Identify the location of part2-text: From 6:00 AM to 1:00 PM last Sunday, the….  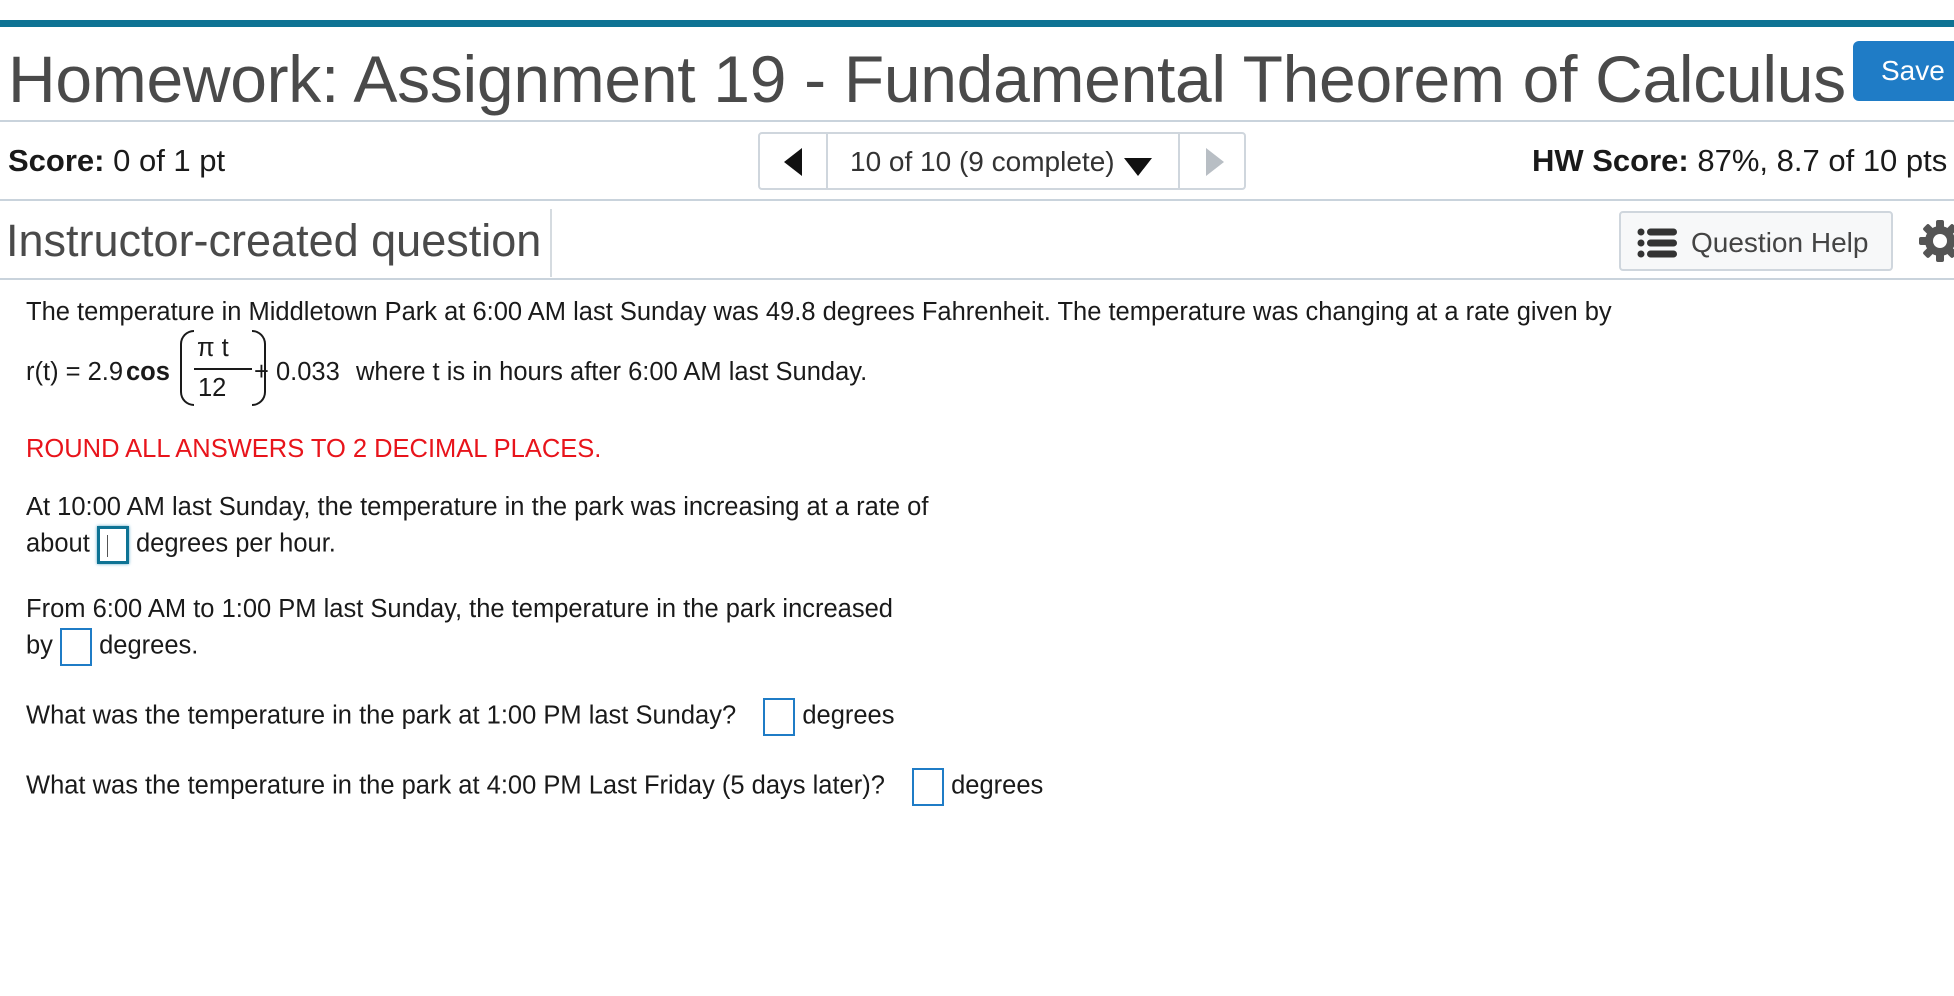
(459, 609).